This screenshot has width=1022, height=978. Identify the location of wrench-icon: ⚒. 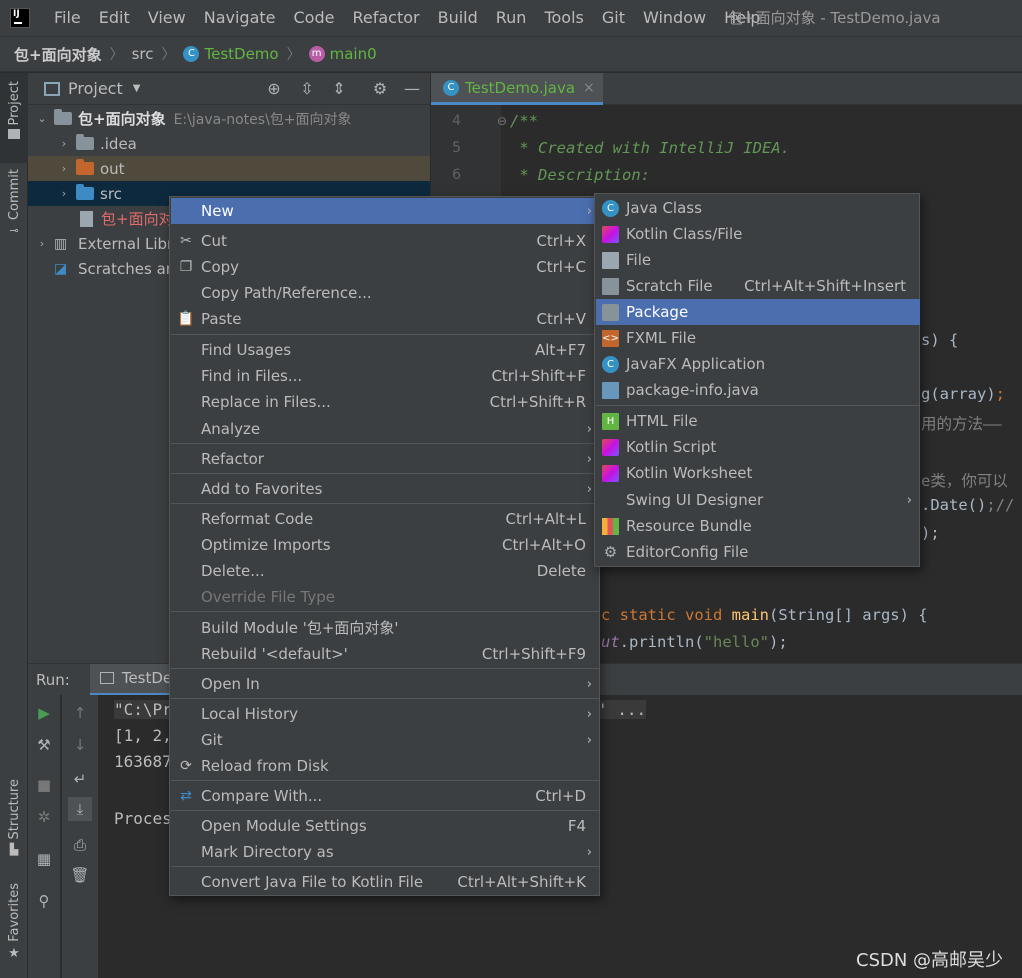
(44, 745).